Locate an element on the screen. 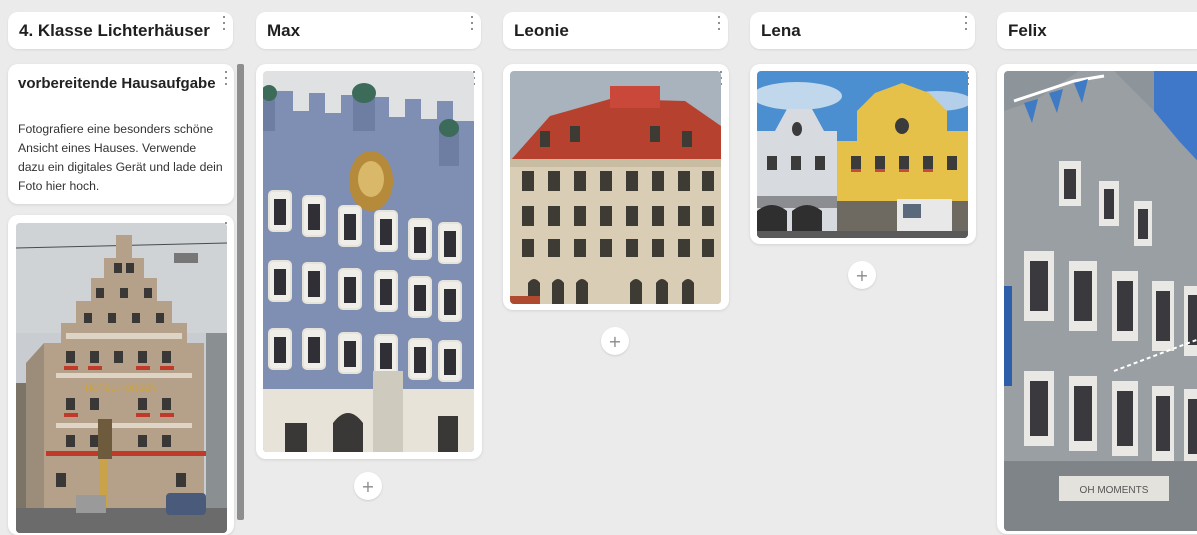 The image size is (1197, 535). column-header-leonie: Leonie is located at coordinates (615, 30).